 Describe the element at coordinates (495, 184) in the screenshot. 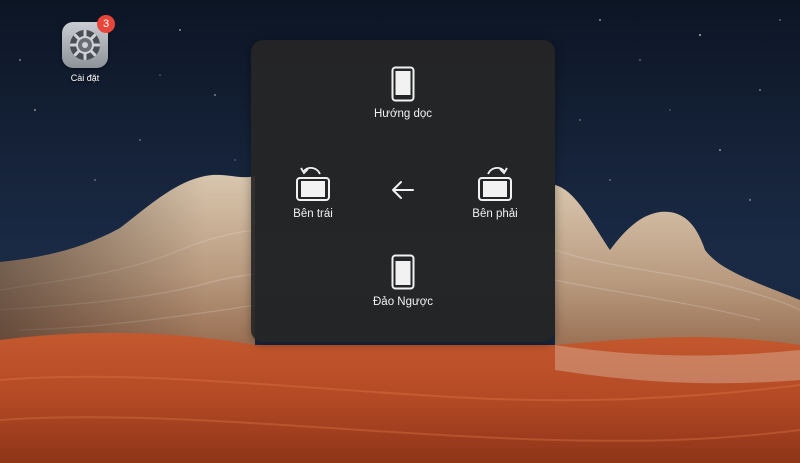

I see `rotate-right-icon` at that location.